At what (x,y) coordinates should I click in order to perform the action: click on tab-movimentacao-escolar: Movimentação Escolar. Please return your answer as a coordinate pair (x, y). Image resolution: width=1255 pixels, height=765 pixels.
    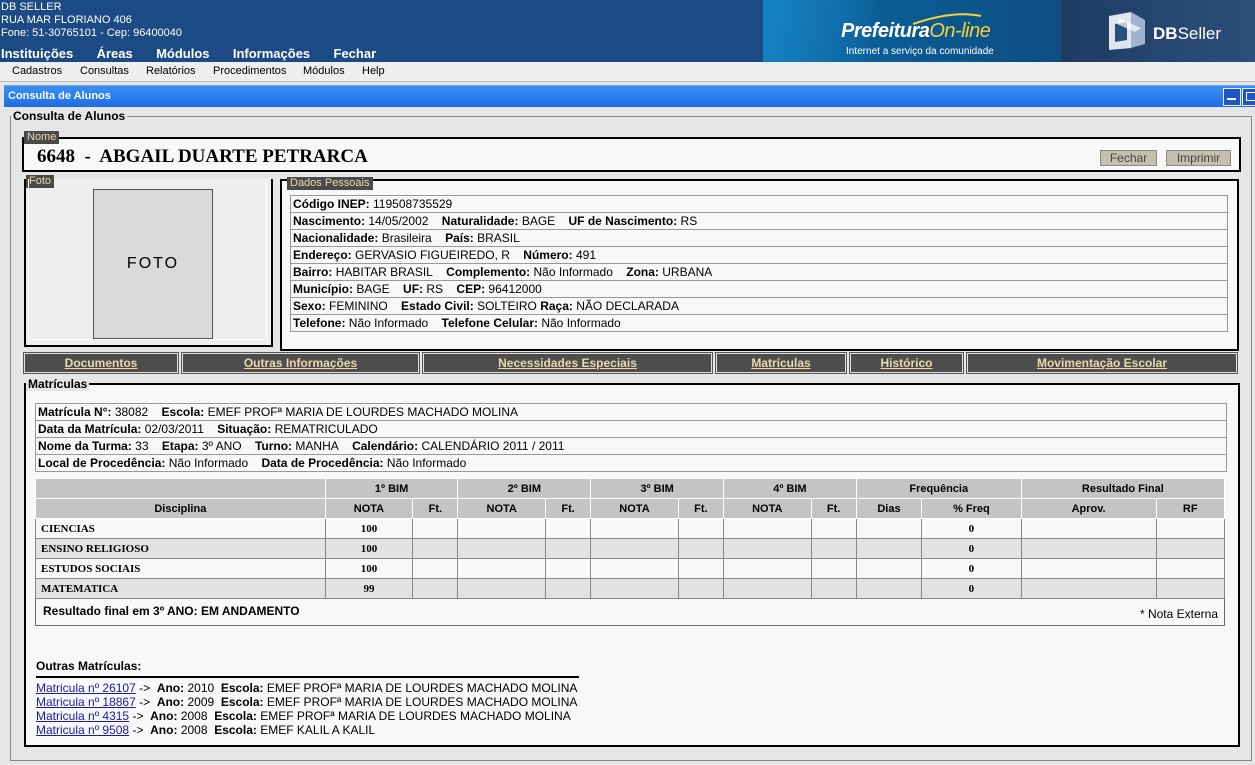
    Looking at the image, I should click on (1102, 363).